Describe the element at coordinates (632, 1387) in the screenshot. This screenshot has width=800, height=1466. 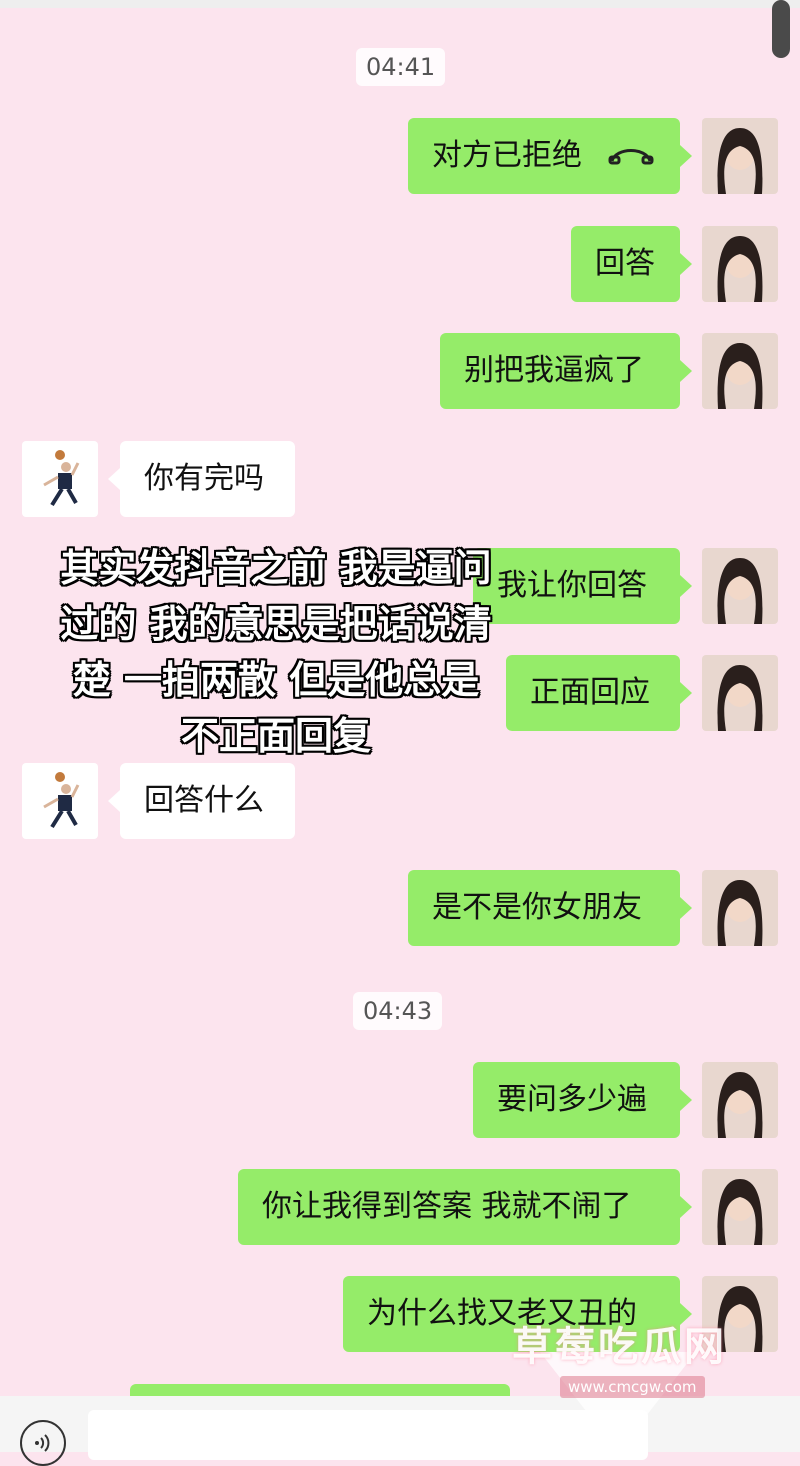
I see `watermark-url: www.cmcgw.com` at that location.